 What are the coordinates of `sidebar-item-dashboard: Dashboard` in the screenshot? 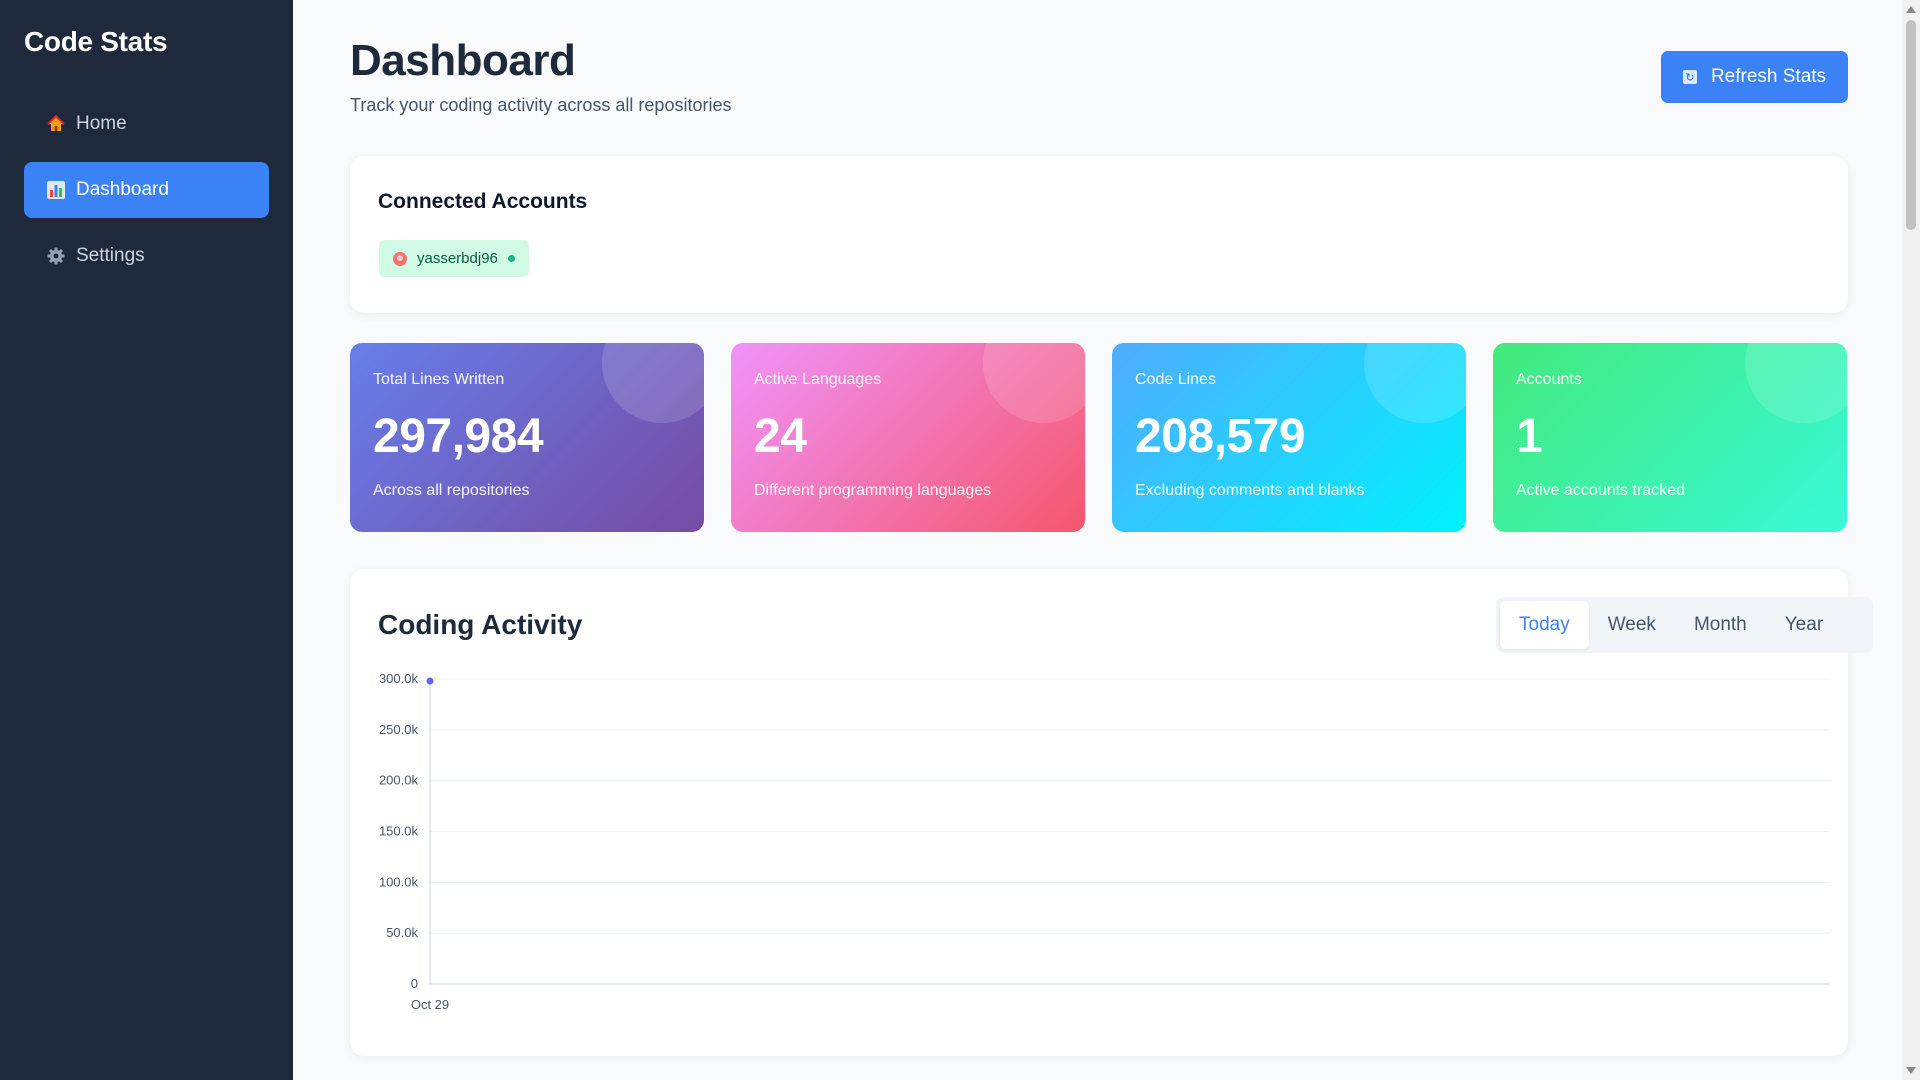 It's located at (146, 190).